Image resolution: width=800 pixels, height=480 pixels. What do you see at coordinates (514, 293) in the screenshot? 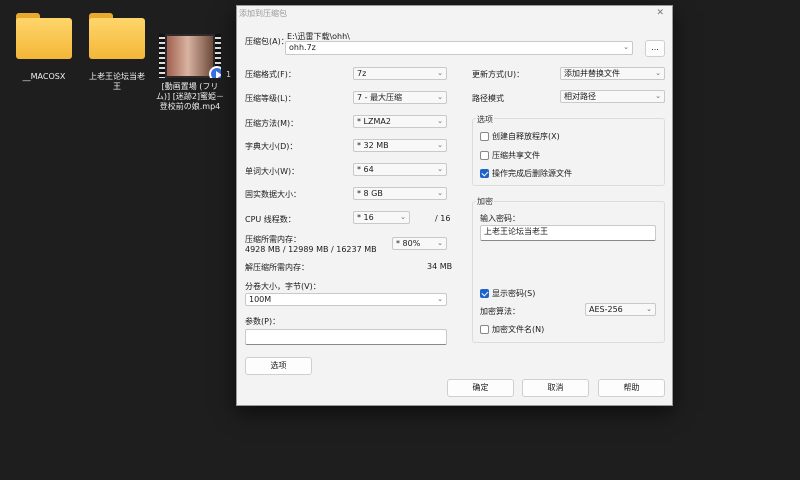
I see `show-password-label: 显示密码(S)` at bounding box center [514, 293].